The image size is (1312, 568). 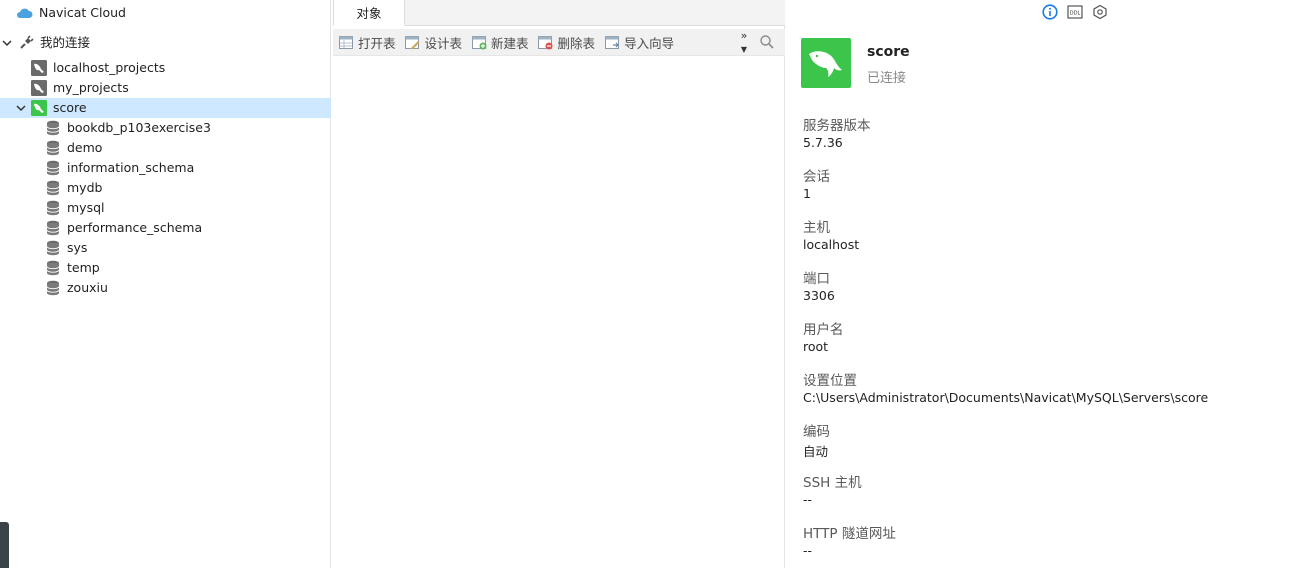 I want to click on tree-item-label: mydb, so click(x=85, y=187).